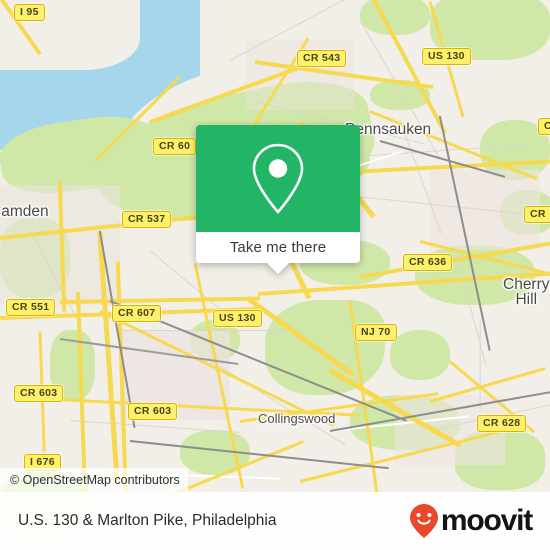 The image size is (550, 550). What do you see at coordinates (423, 521) in the screenshot?
I see `moovit-smiley-pin-icon` at bounding box center [423, 521].